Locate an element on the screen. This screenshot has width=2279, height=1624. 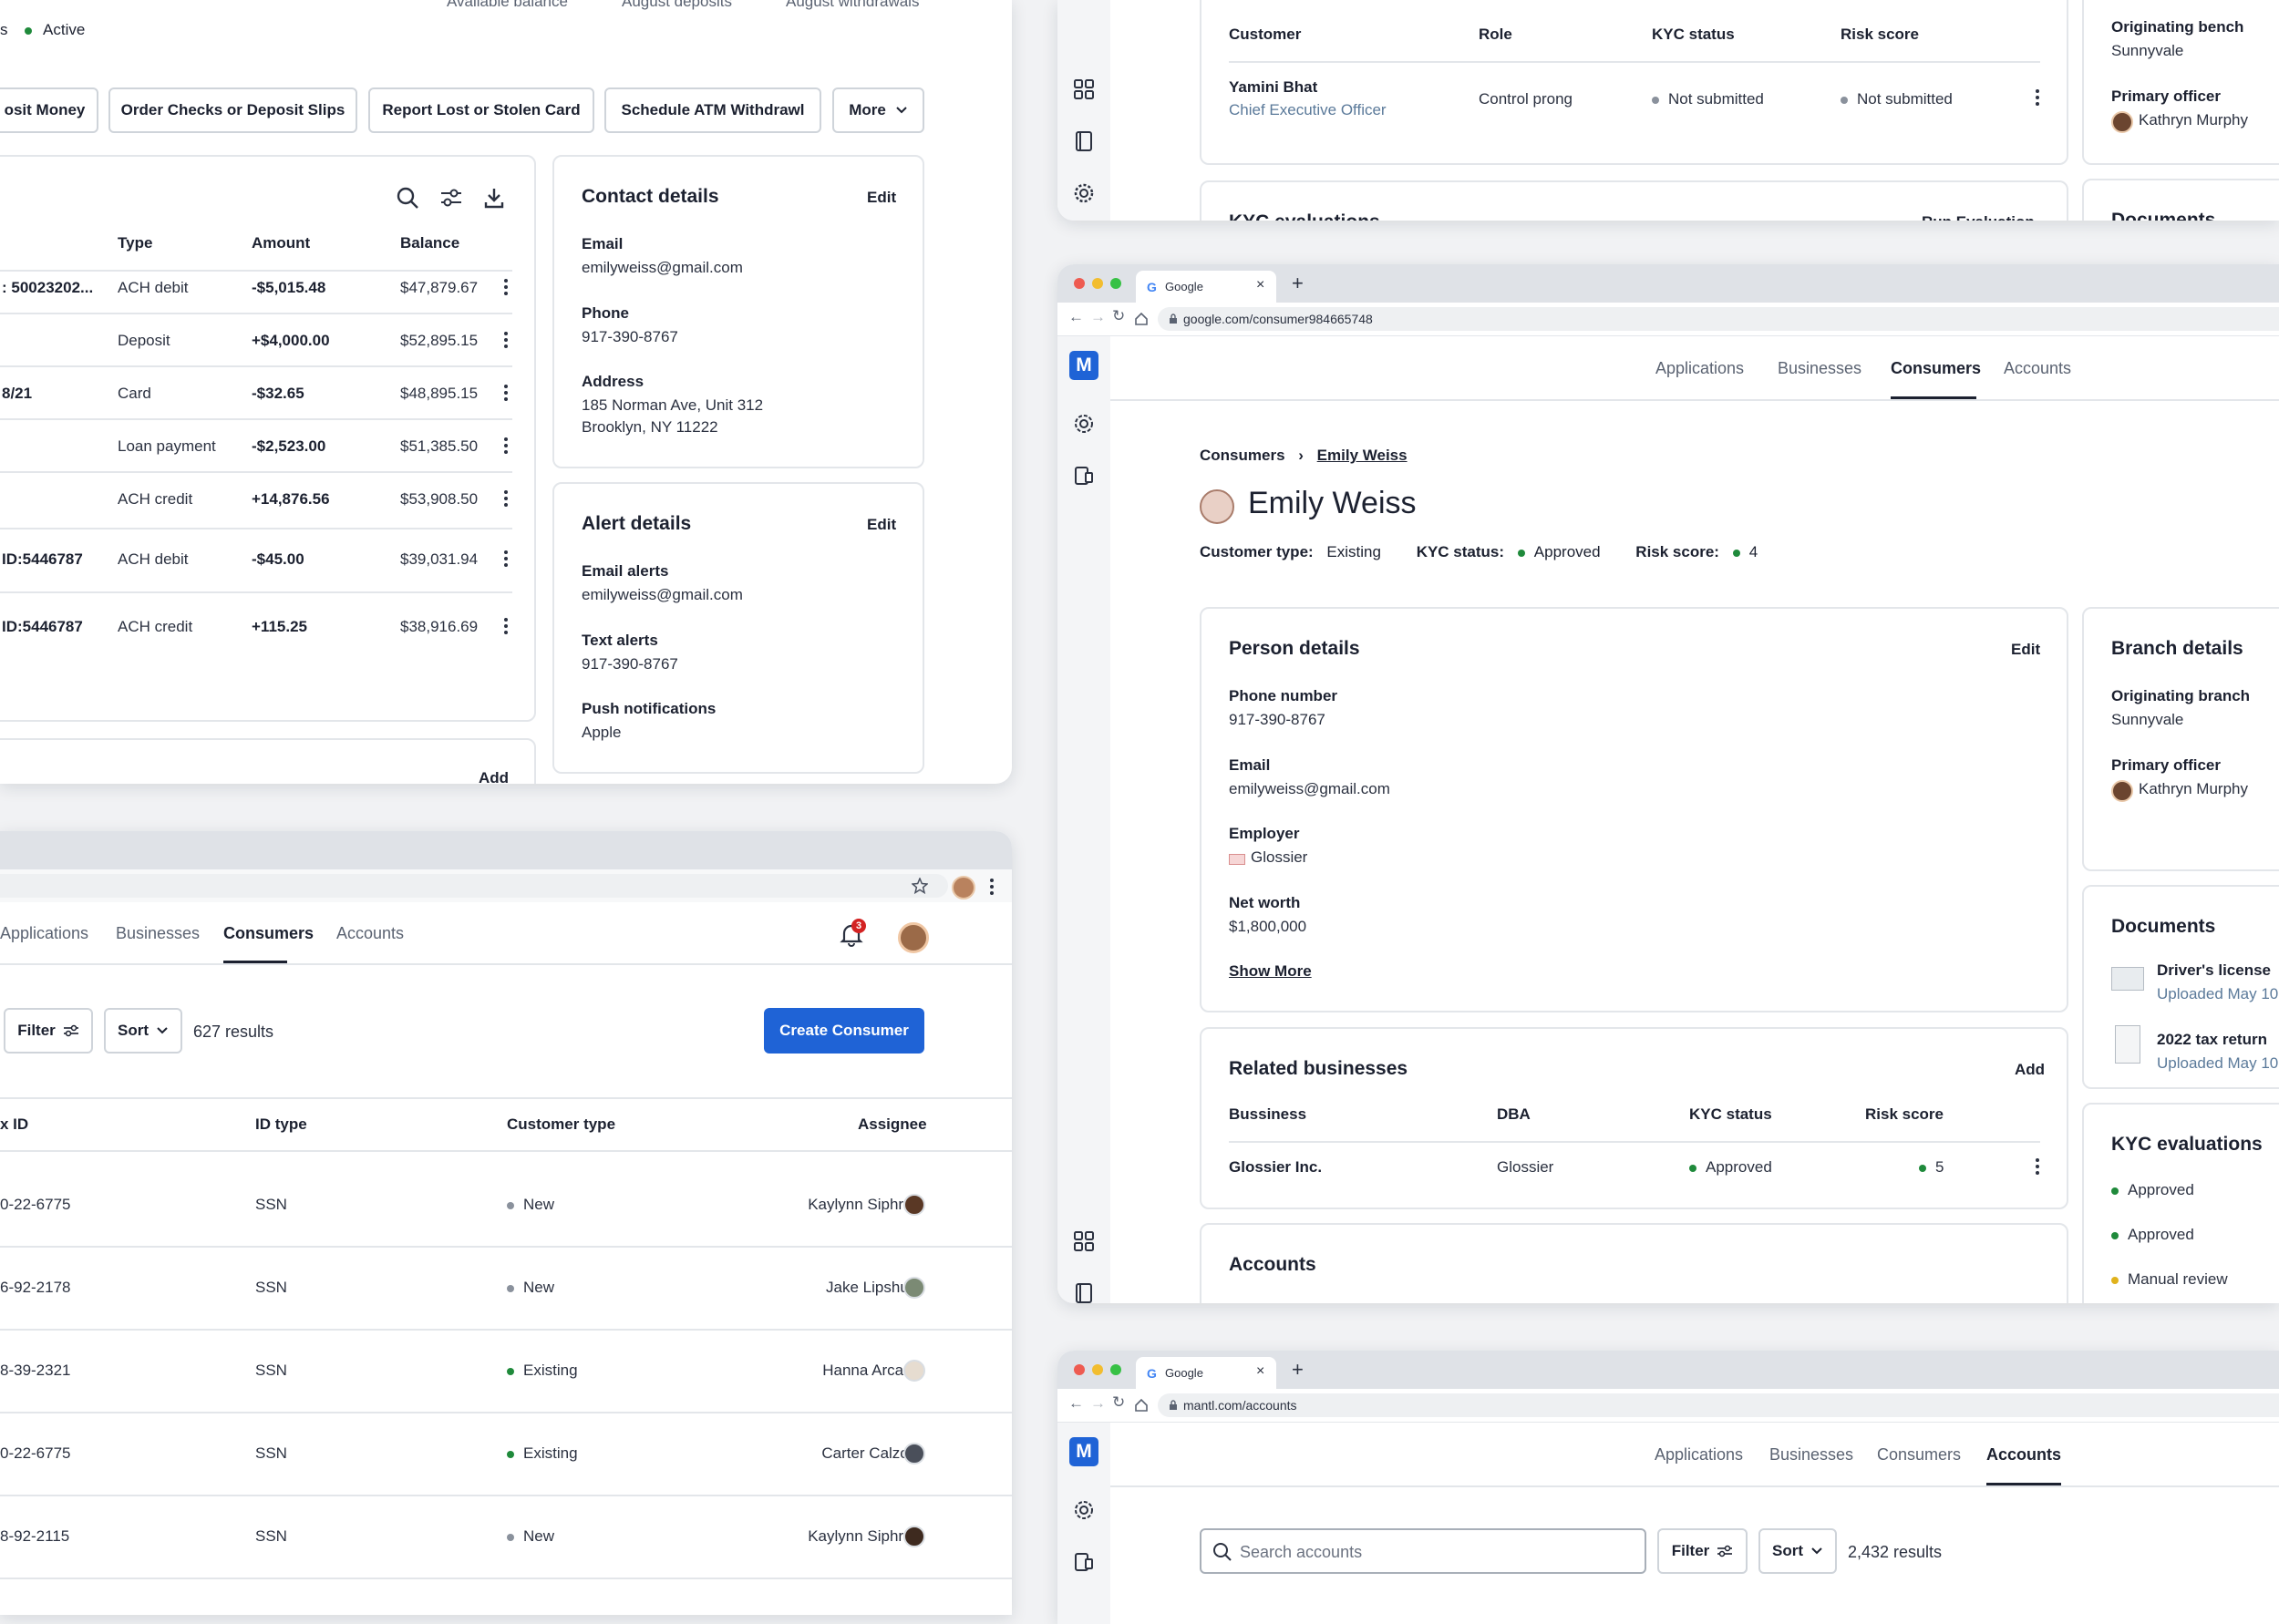
star-icon is located at coordinates (920, 886).